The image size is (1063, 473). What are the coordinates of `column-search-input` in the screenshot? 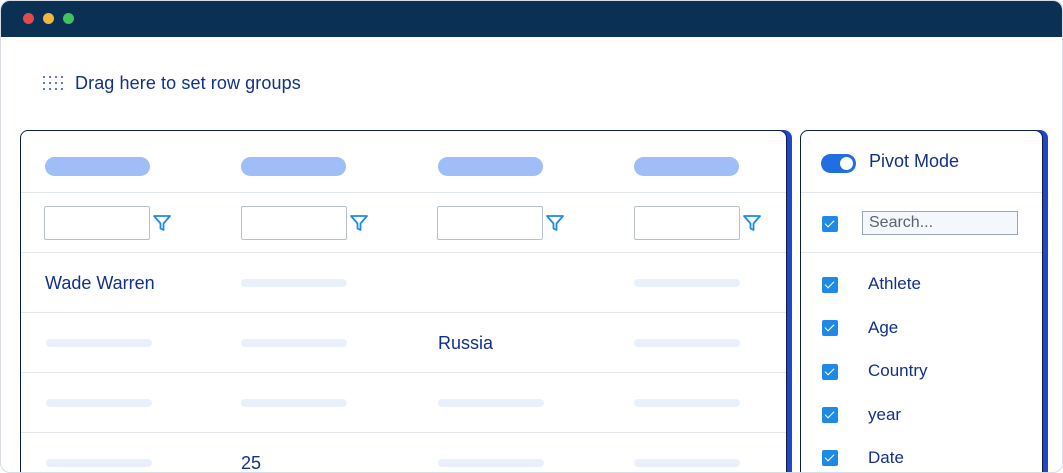 It's located at (940, 223).